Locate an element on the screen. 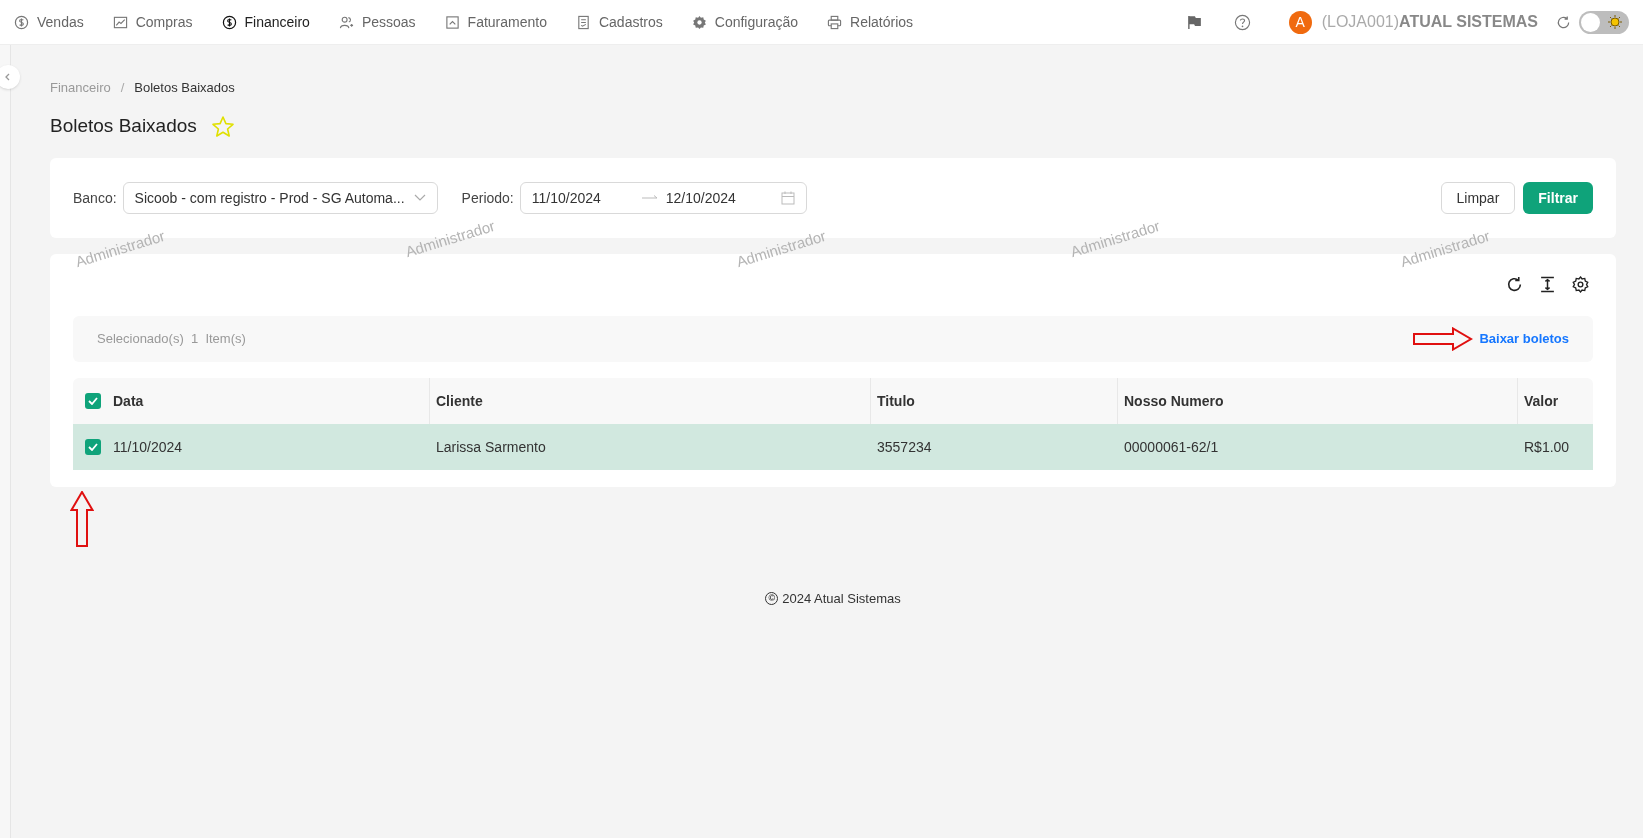 This screenshot has height=838, width=1643. calendar-icon is located at coordinates (787, 198).